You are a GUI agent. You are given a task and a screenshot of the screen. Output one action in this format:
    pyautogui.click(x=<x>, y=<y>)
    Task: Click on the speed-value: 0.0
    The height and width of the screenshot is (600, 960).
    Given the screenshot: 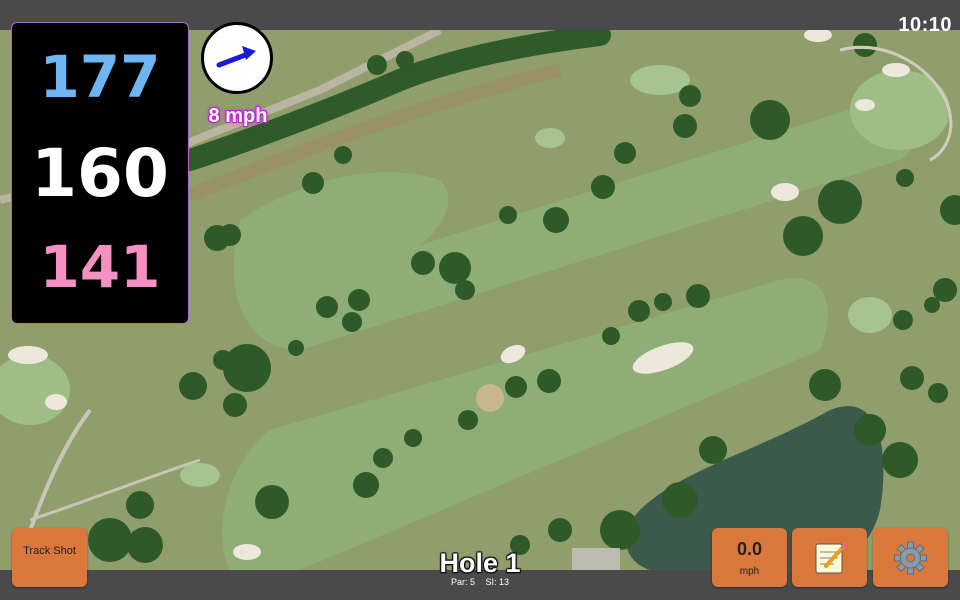 What is the action you would take?
    pyautogui.click(x=749, y=549)
    